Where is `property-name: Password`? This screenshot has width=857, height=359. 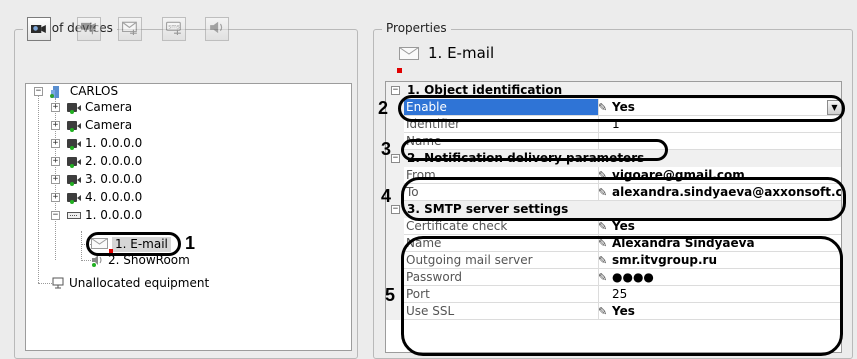 property-name: Password is located at coordinates (501, 277).